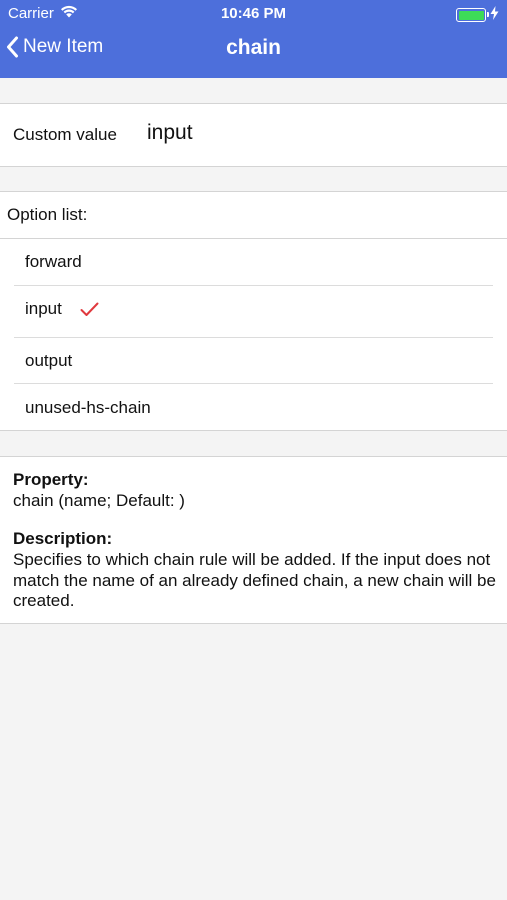 The height and width of the screenshot is (900, 507). What do you see at coordinates (253, 311) in the screenshot?
I see `option-item-input: input` at bounding box center [253, 311].